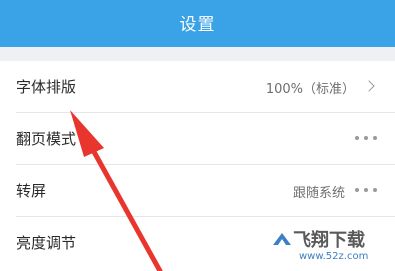  What do you see at coordinates (197, 54) in the screenshot?
I see `section-gap` at bounding box center [197, 54].